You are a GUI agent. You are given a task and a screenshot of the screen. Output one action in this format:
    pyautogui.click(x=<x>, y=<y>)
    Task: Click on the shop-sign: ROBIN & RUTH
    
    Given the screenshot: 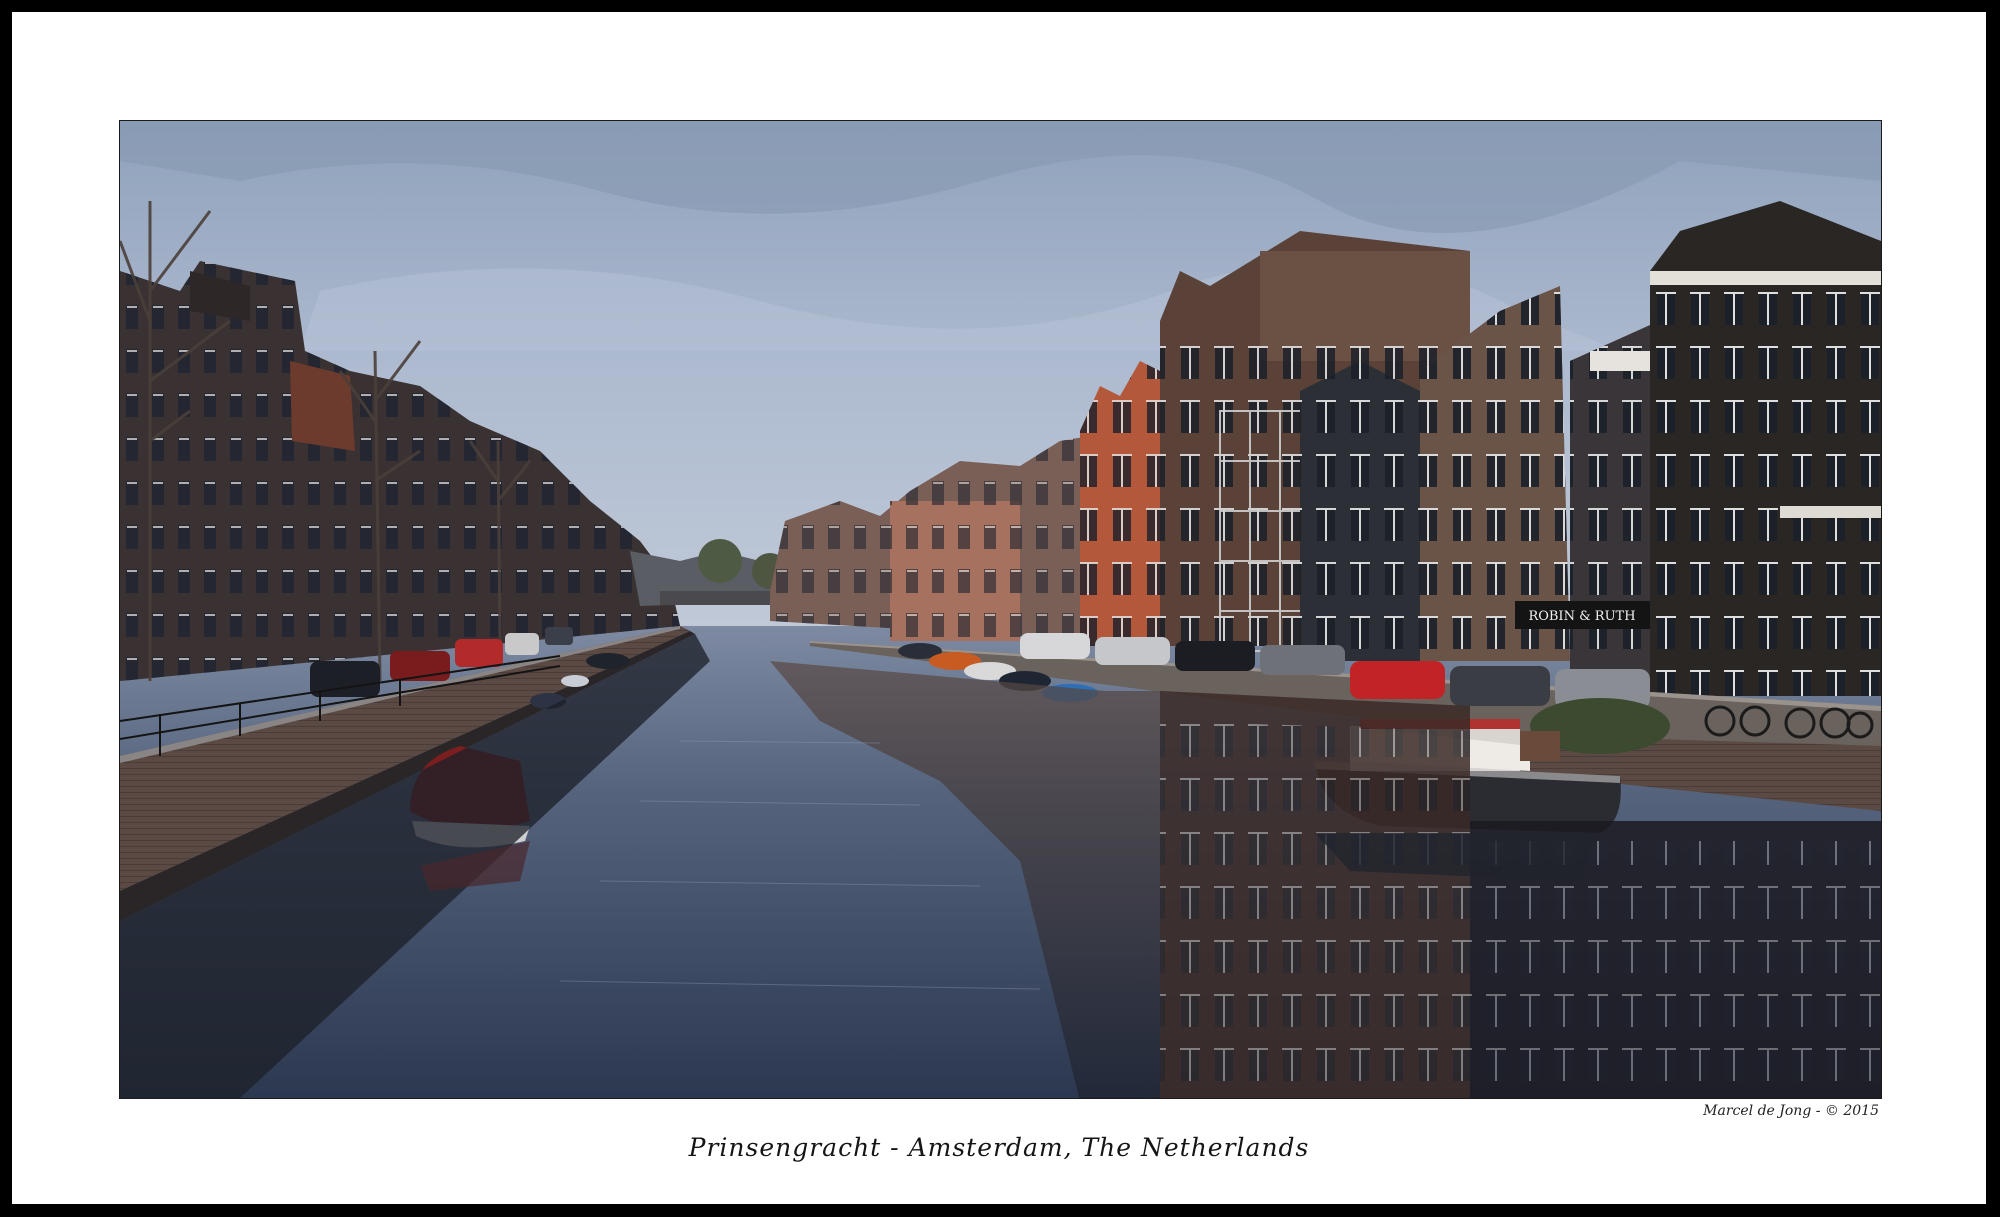 What is the action you would take?
    pyautogui.click(x=1581, y=616)
    